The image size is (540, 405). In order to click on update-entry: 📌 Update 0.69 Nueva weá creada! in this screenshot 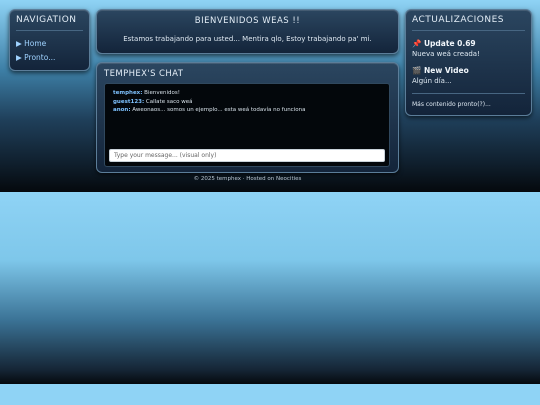, I will do `click(468, 48)`.